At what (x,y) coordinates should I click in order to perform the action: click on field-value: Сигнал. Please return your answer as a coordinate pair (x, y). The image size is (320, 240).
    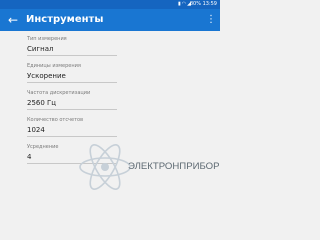
    Looking at the image, I should click on (72, 50).